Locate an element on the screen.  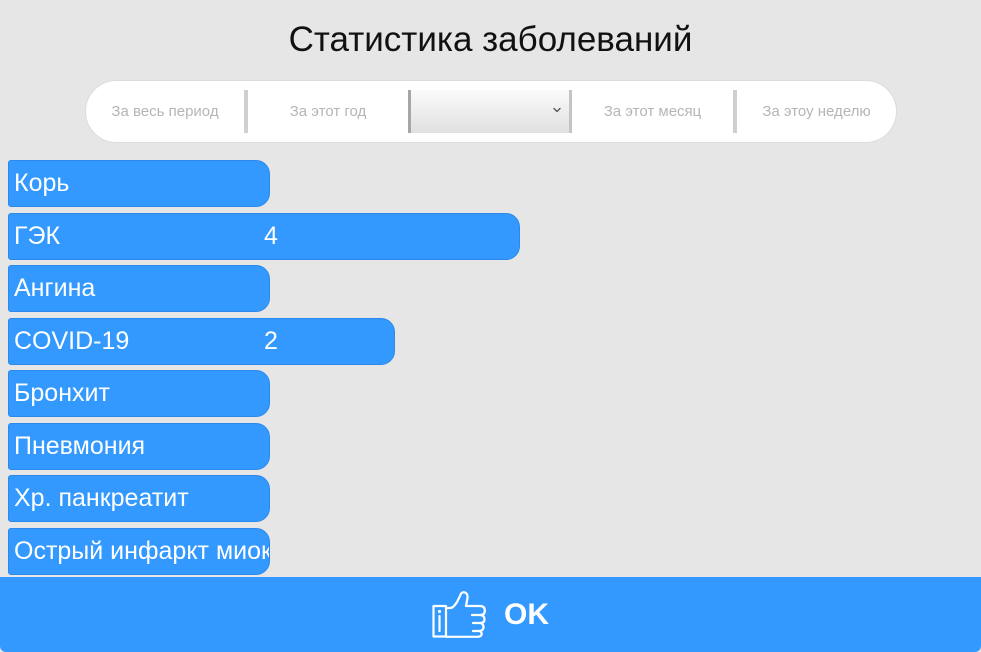
stat-bar: COVID-19 2 is located at coordinates (201, 341).